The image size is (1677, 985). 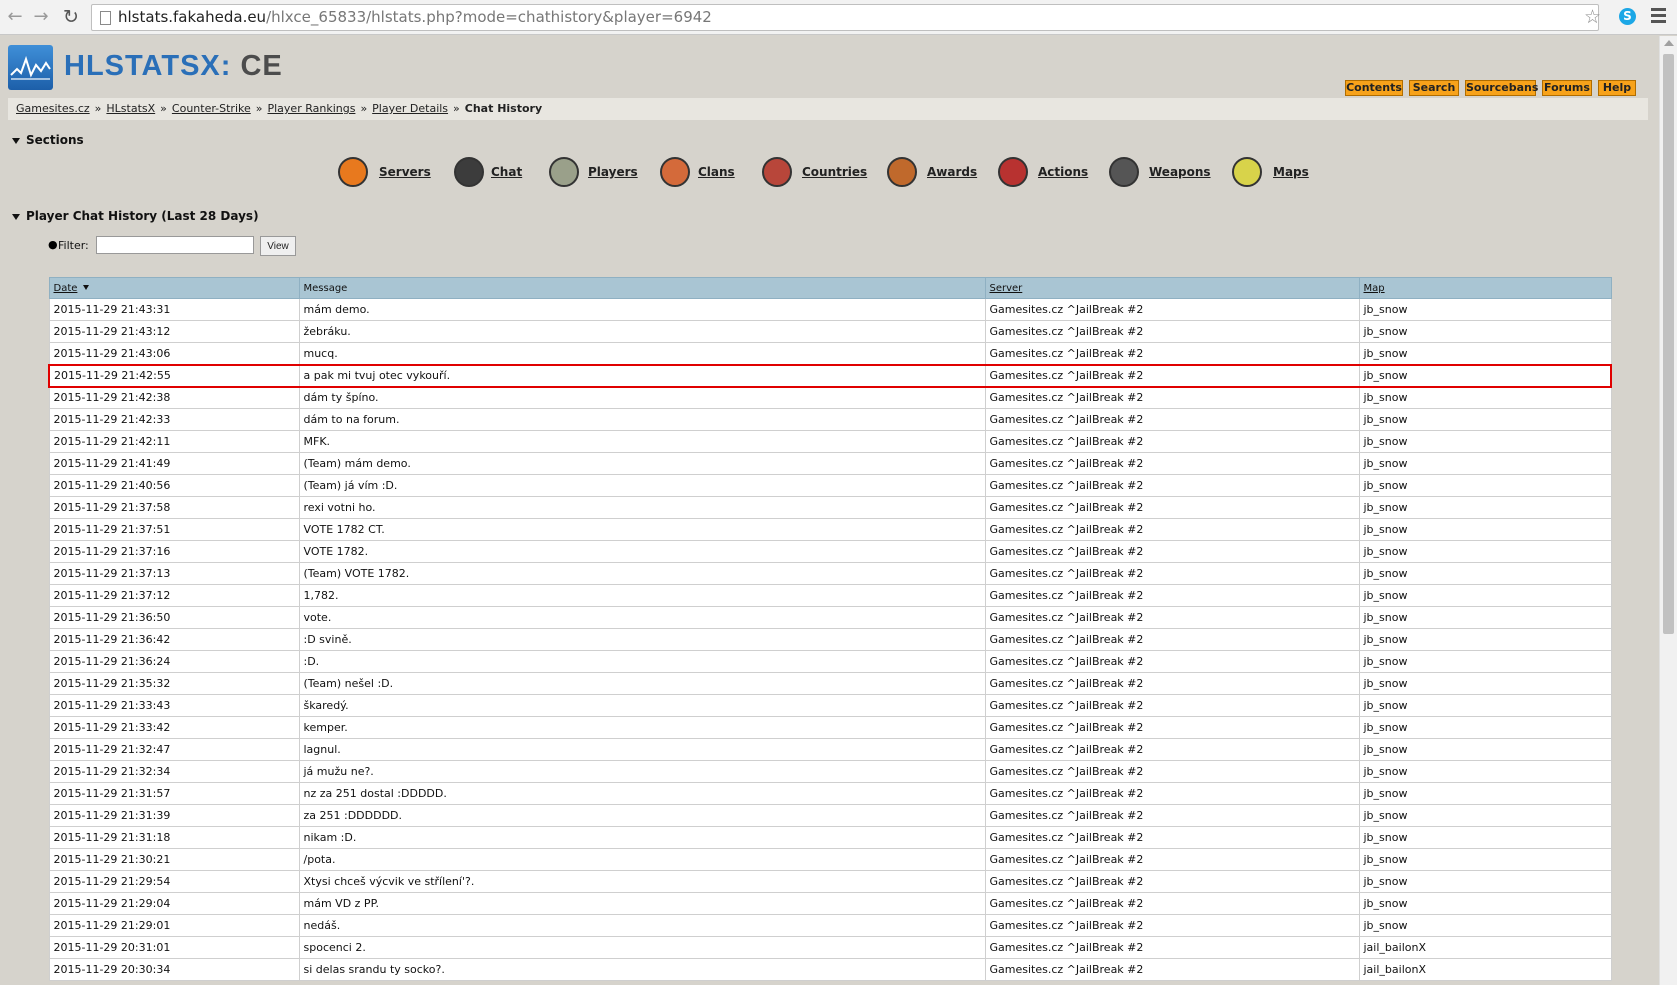 What do you see at coordinates (1627, 16) in the screenshot?
I see `skype-icon: S` at bounding box center [1627, 16].